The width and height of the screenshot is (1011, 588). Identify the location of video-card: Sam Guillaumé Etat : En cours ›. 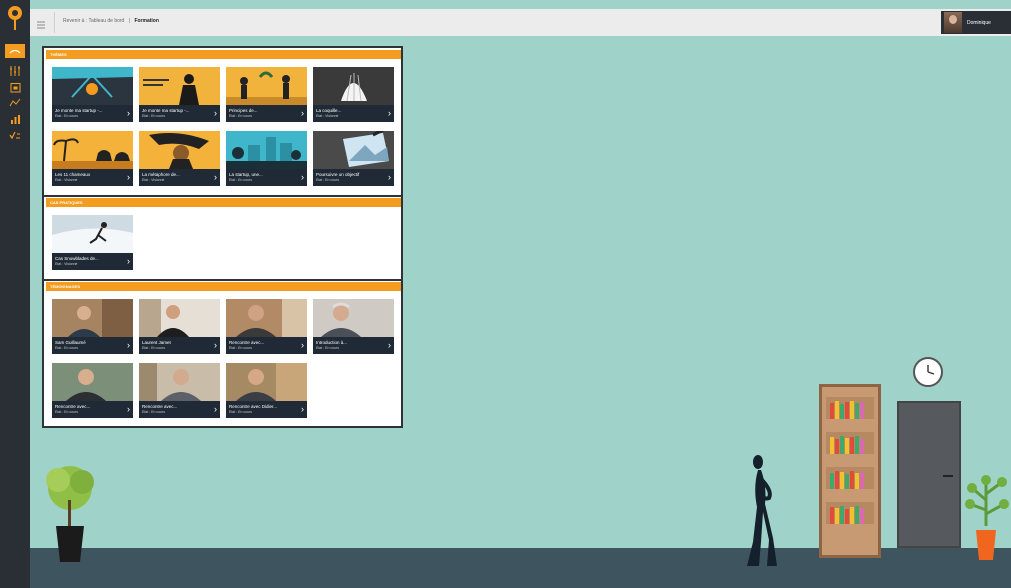
(92, 326).